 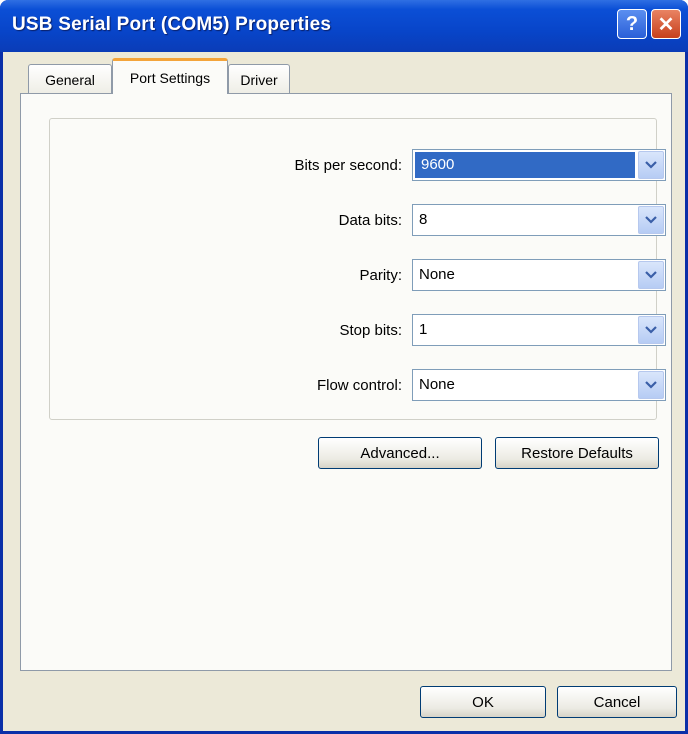 I want to click on flow-control-dropdown: None, so click(x=539, y=385).